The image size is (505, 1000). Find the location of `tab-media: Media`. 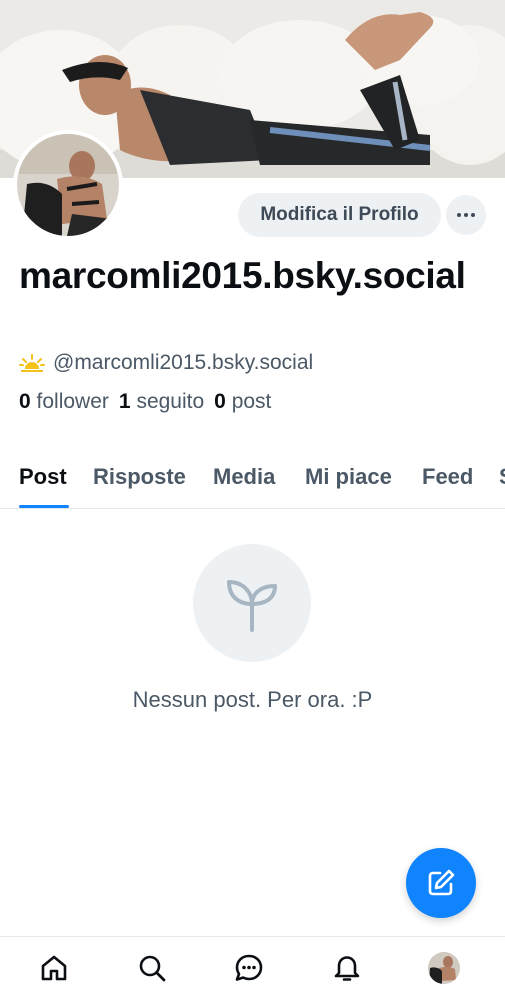

tab-media: Media is located at coordinates (244, 477).